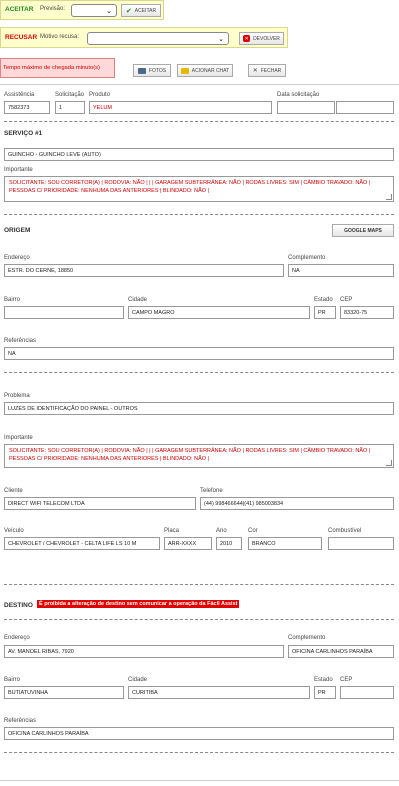  Describe the element at coordinates (307, 638) in the screenshot. I see `destino-complemento-label: Complemento` at that location.